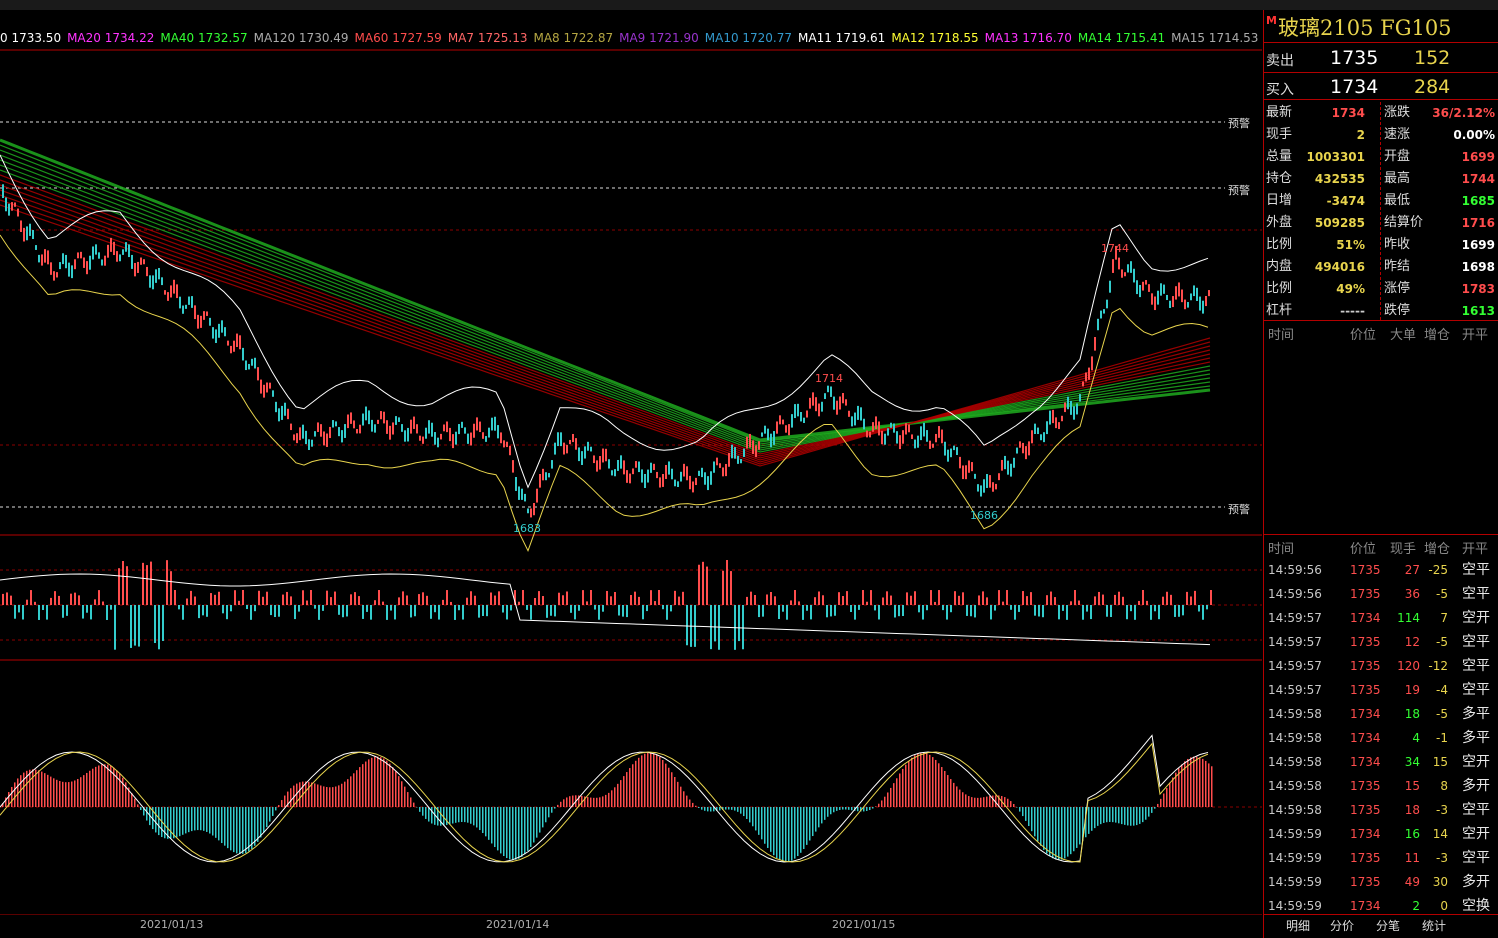 The image size is (1498, 938). I want to click on tick-row: 14:59:59 1734 16 14 空开, so click(1381, 834).